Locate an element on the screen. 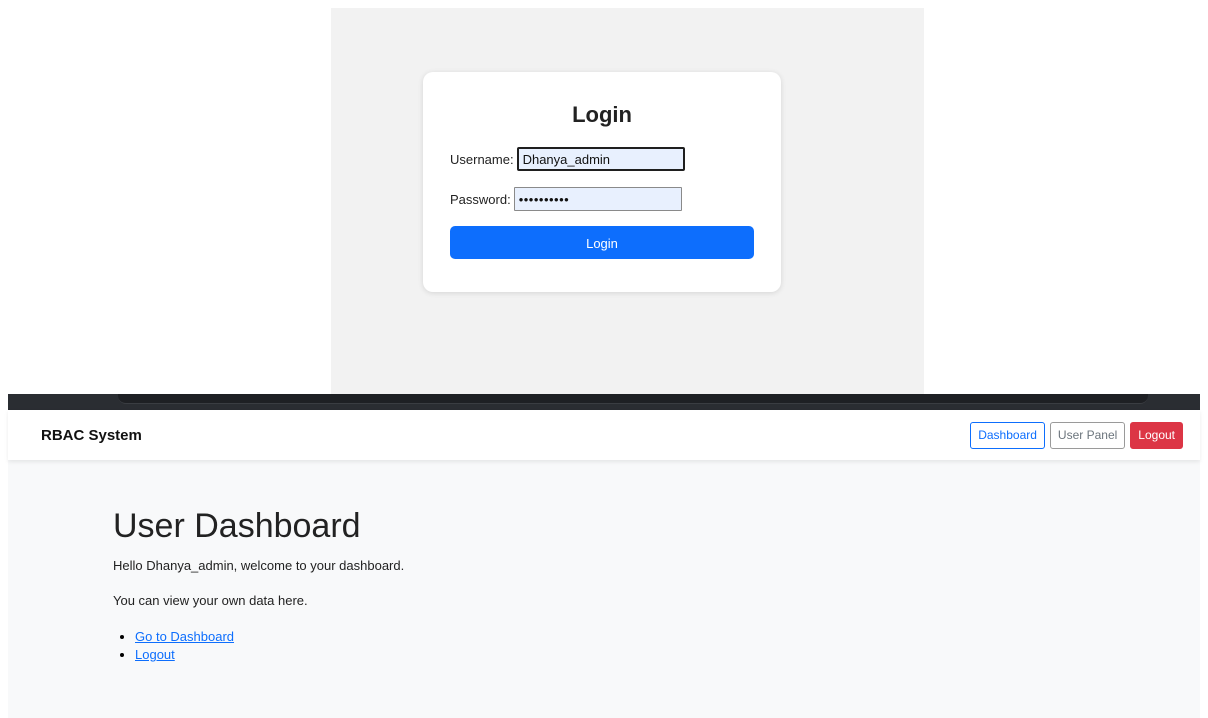  username-row: Username: is located at coordinates (602, 159).